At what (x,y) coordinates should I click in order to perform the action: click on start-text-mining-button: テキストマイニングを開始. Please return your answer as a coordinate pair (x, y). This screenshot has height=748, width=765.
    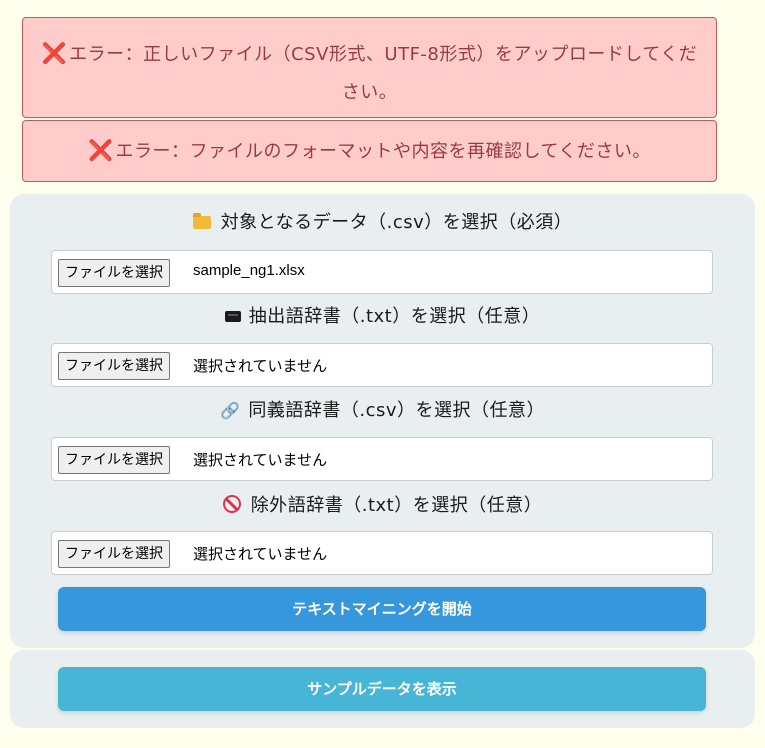
    Looking at the image, I should click on (382, 609).